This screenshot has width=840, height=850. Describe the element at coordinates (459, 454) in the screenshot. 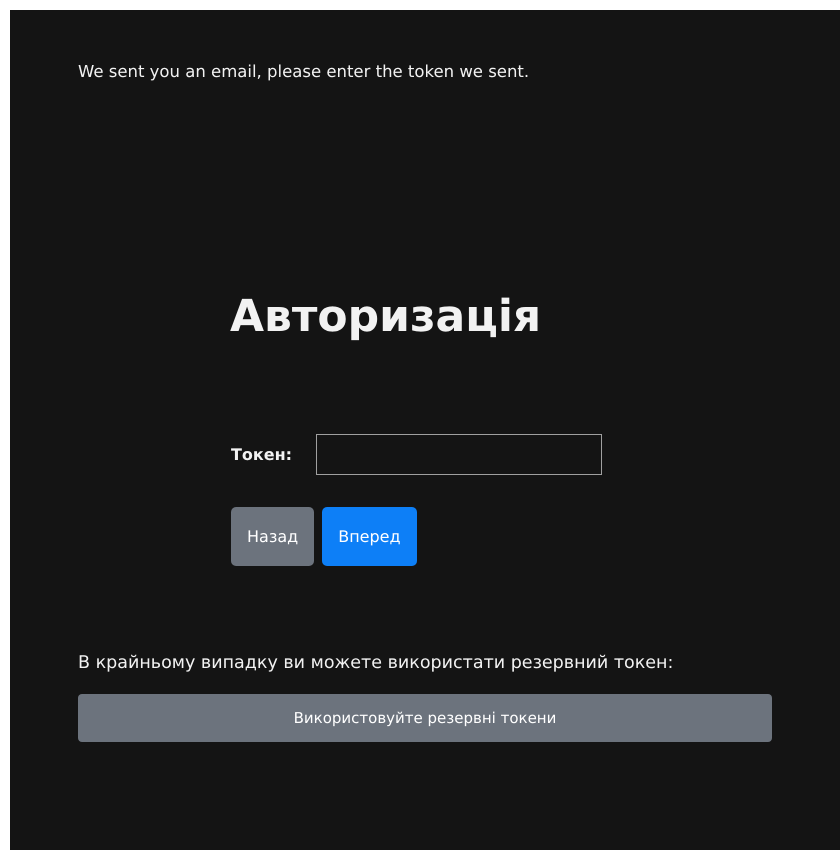

I see `token-field` at that location.